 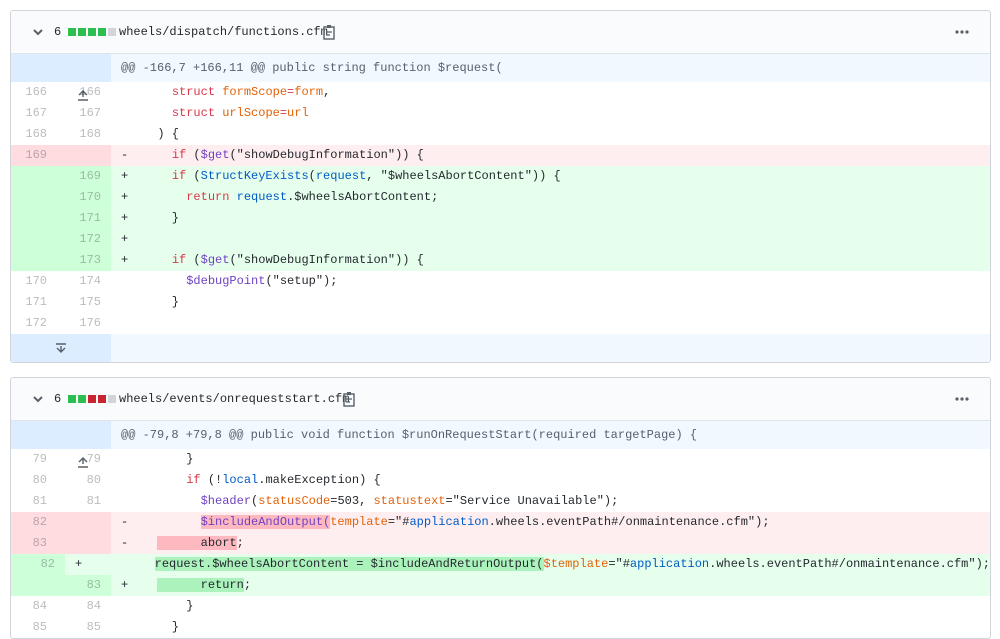 What do you see at coordinates (36, 501) in the screenshot?
I see `old-line-number: 81` at bounding box center [36, 501].